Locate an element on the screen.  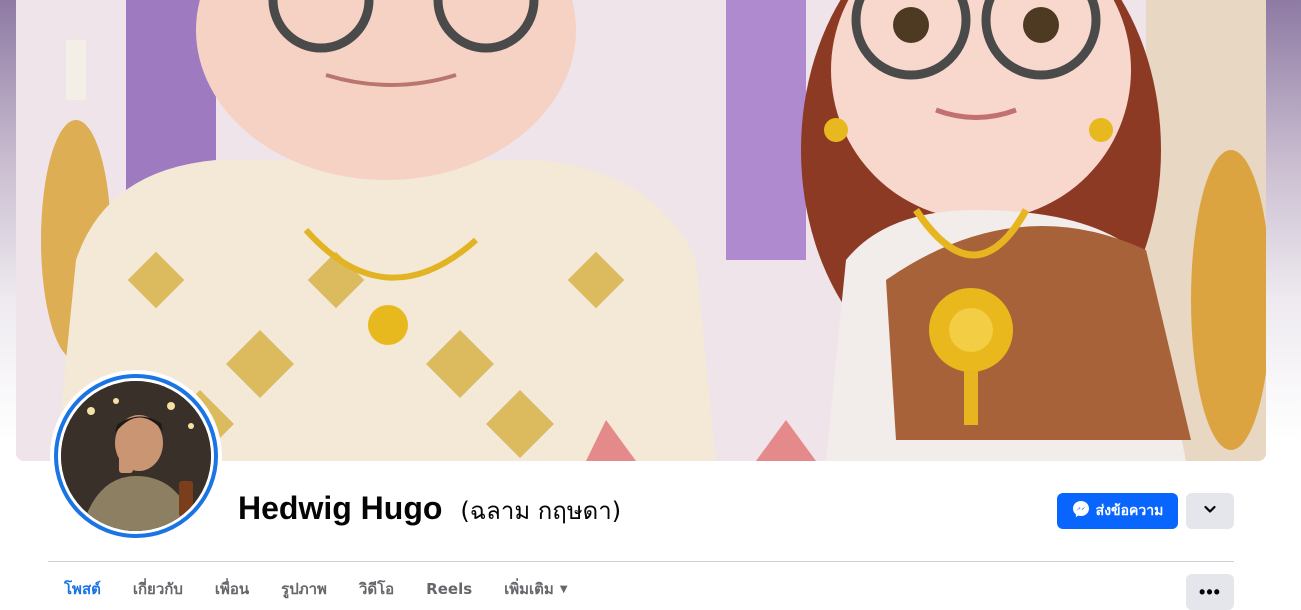
tab-label: เกี่ยวกับ is located at coordinates (157, 589).